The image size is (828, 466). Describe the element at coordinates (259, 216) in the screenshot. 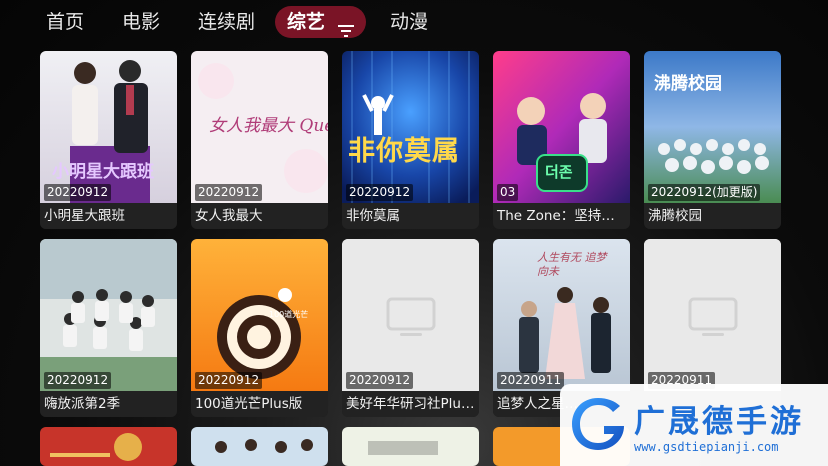

I see `card-title: 女人我最大` at that location.